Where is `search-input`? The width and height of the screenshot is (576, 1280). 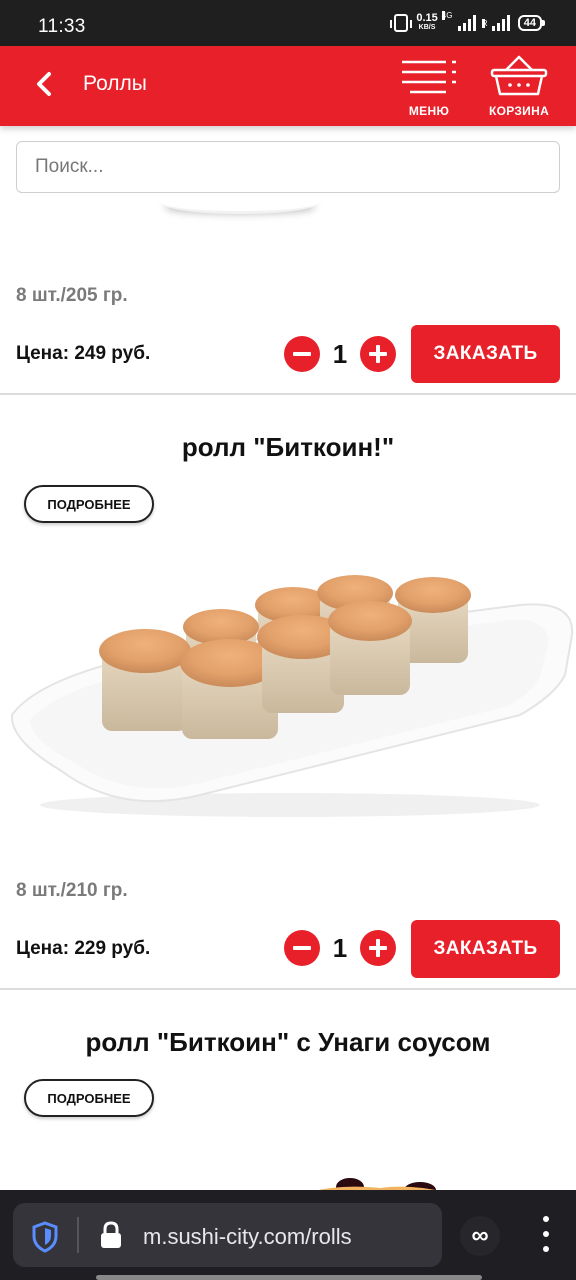 search-input is located at coordinates (288, 167).